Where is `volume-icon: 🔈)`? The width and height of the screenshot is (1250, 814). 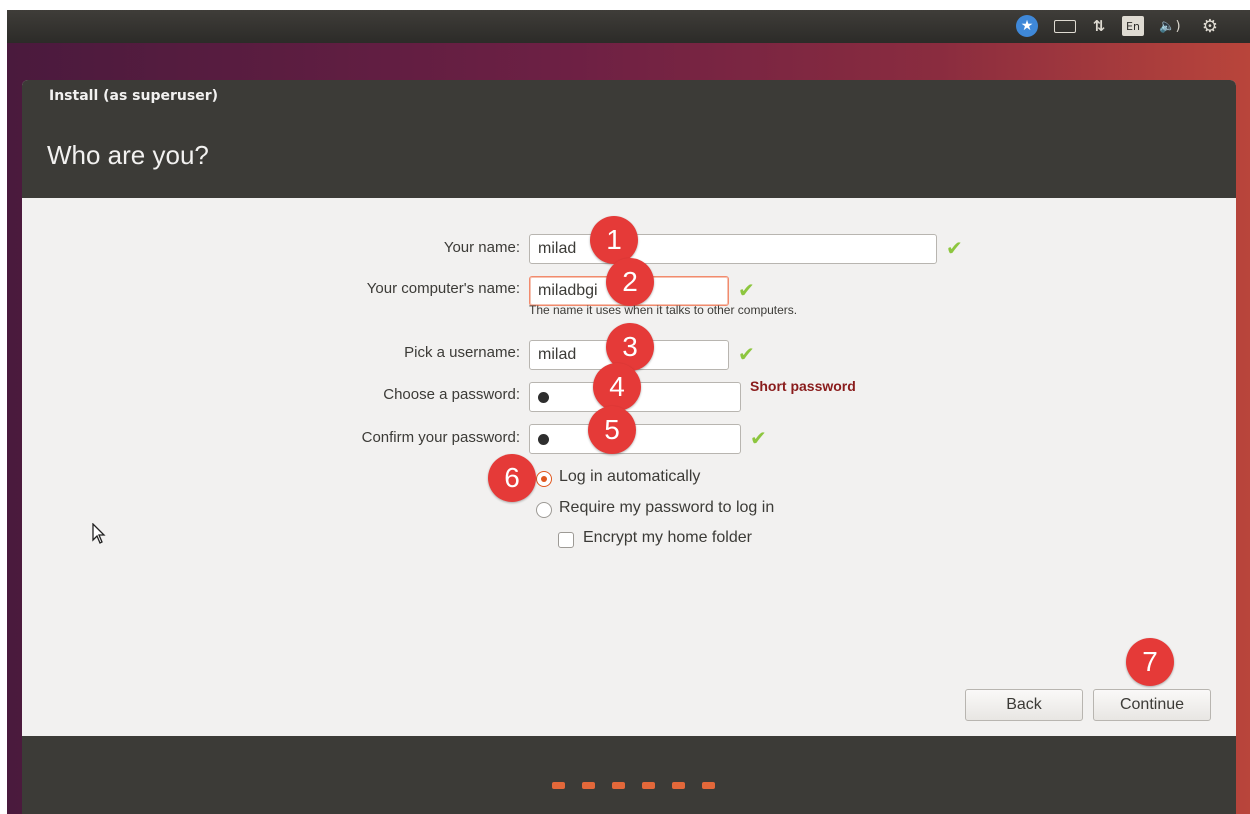 volume-icon: 🔈) is located at coordinates (1170, 26).